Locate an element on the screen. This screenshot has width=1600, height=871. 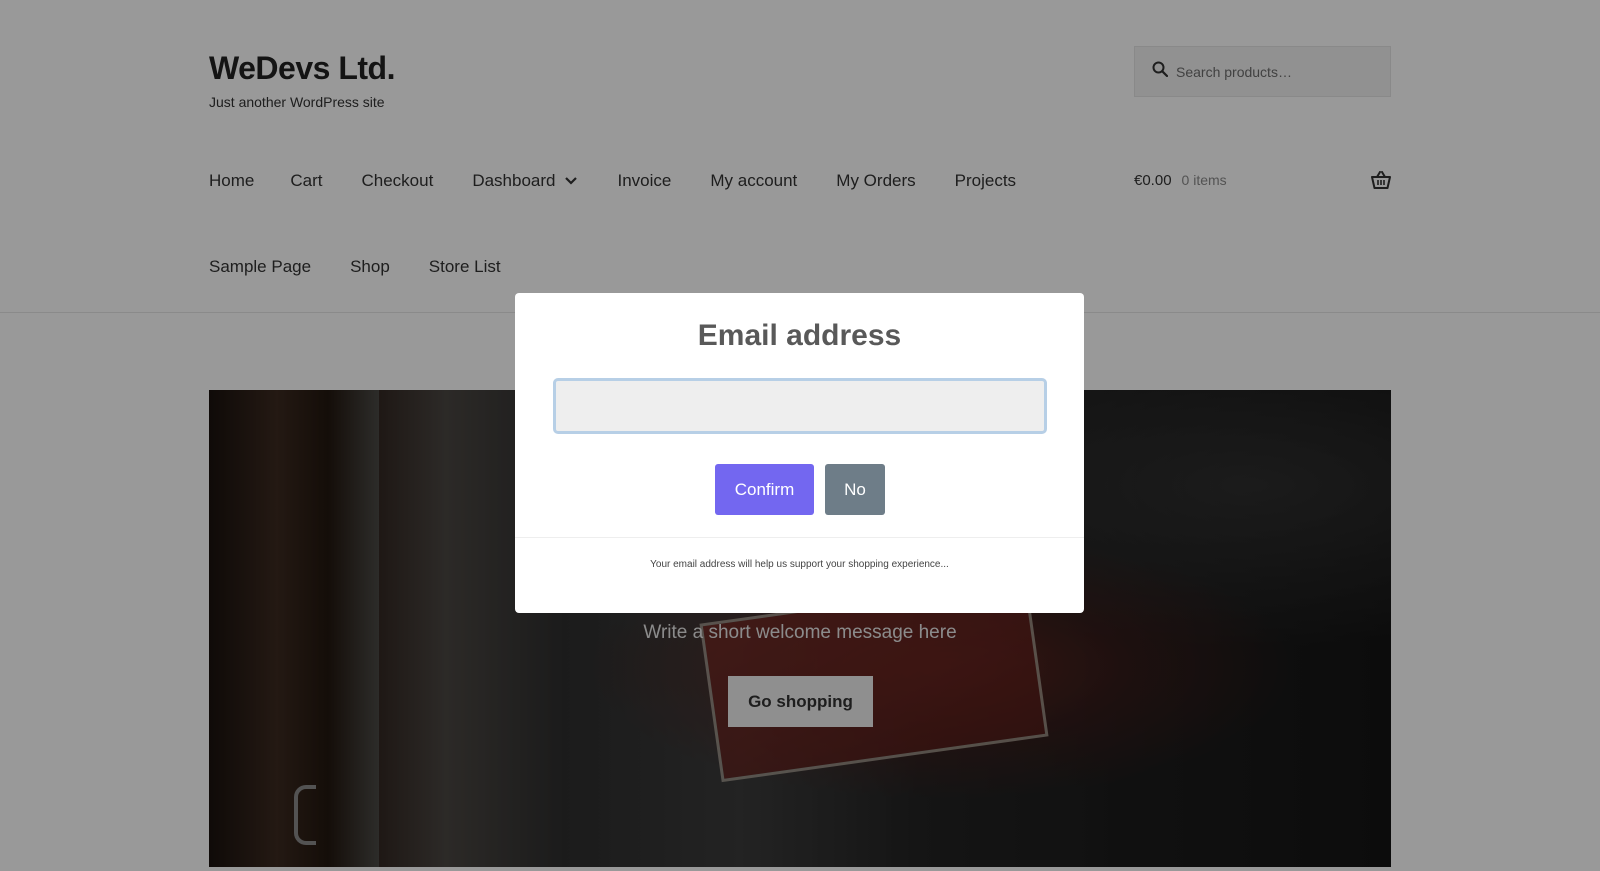
confirm-button: Confirm is located at coordinates (764, 489).